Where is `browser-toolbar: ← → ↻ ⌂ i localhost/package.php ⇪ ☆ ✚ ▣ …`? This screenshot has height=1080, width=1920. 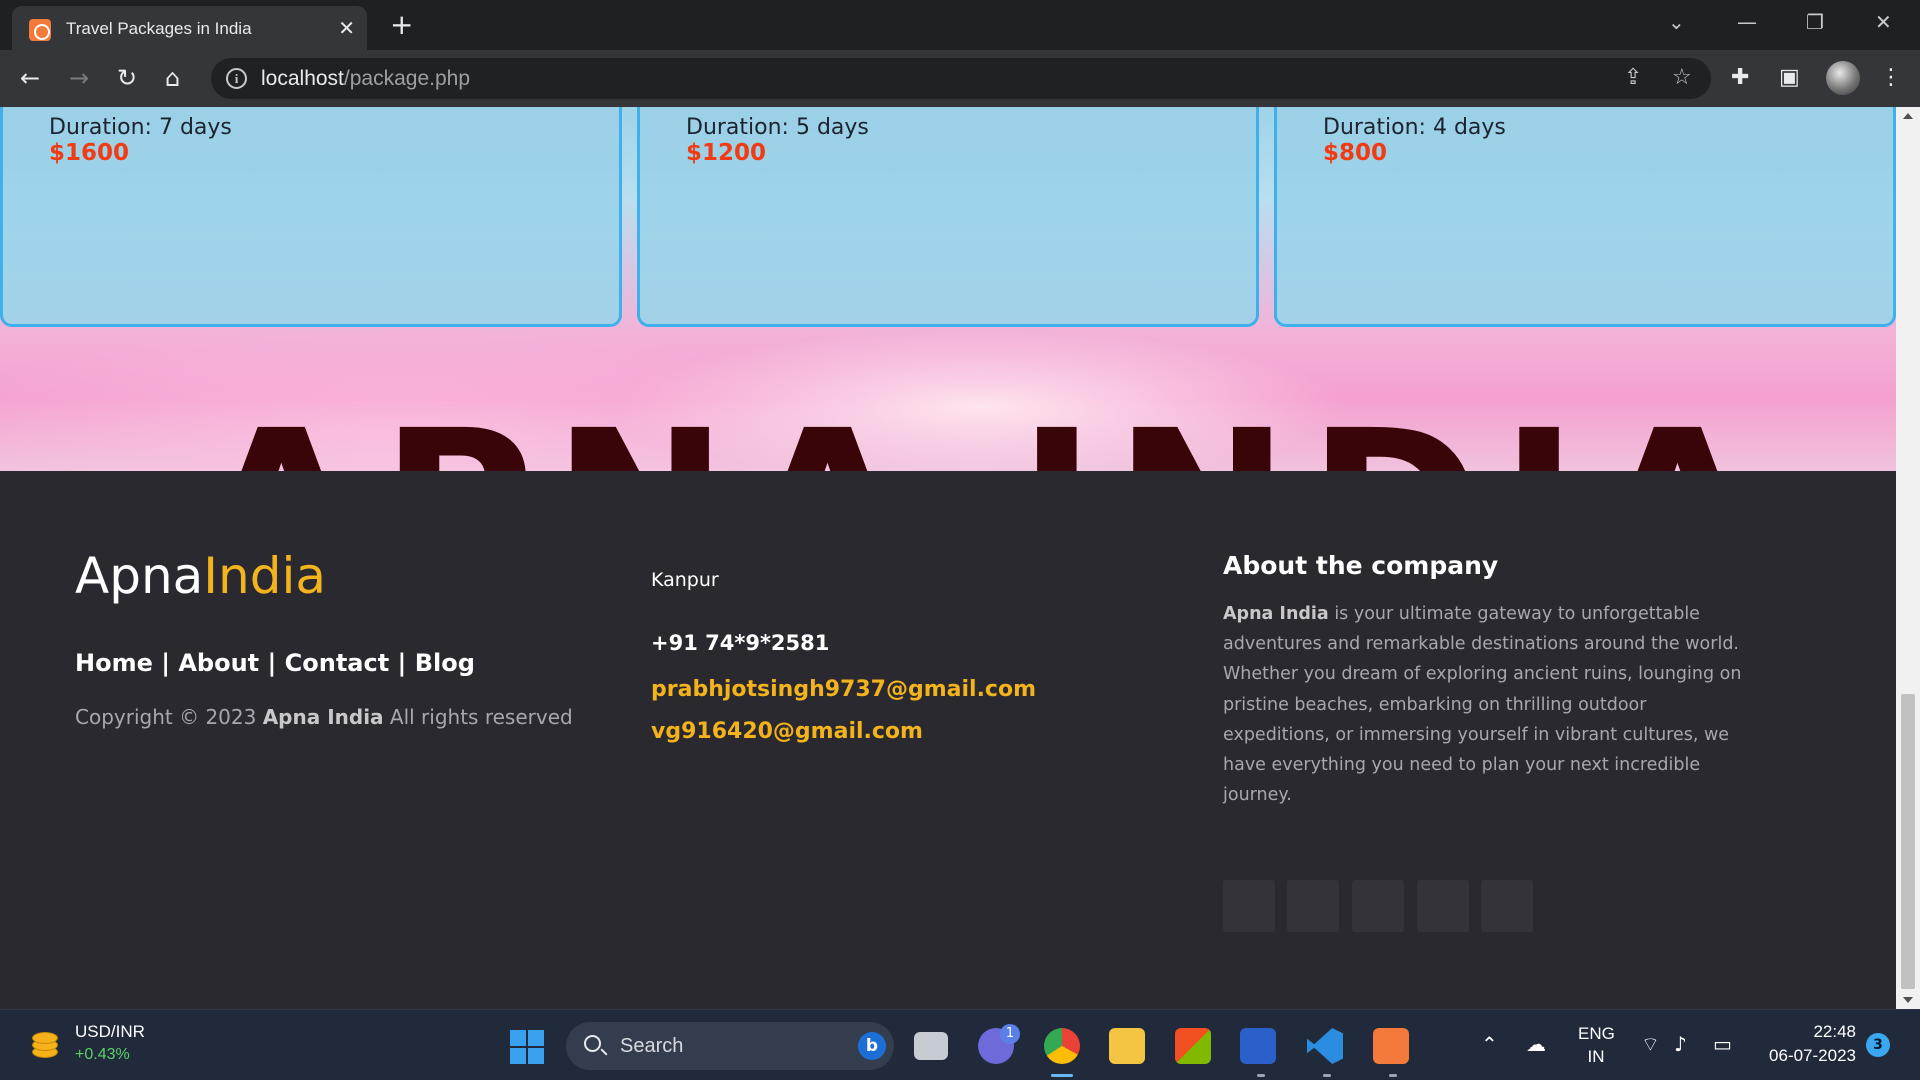 browser-toolbar: ← → ↻ ⌂ i localhost/package.php ⇪ ☆ ✚ ▣ … is located at coordinates (960, 78).